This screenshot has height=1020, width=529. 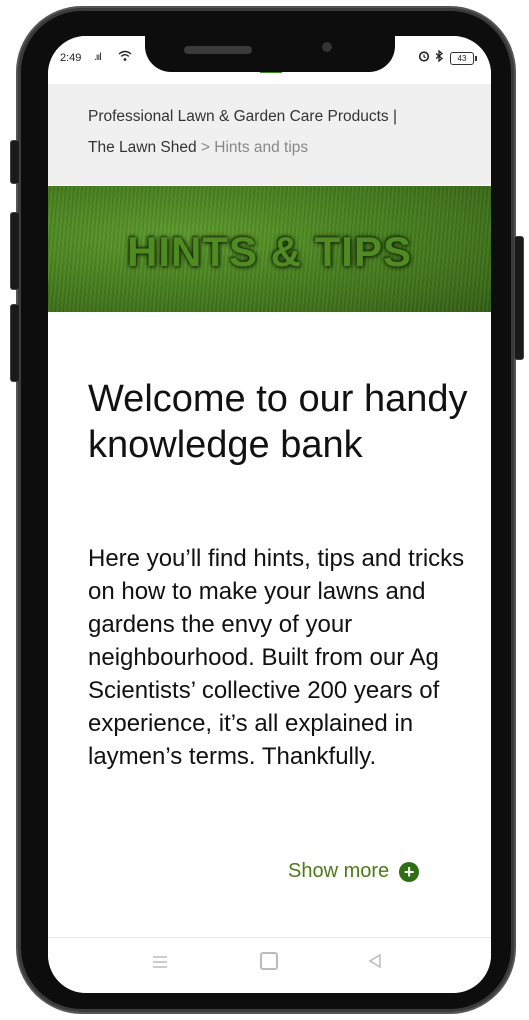 I want to click on home-square-icon, so click(x=269, y=964).